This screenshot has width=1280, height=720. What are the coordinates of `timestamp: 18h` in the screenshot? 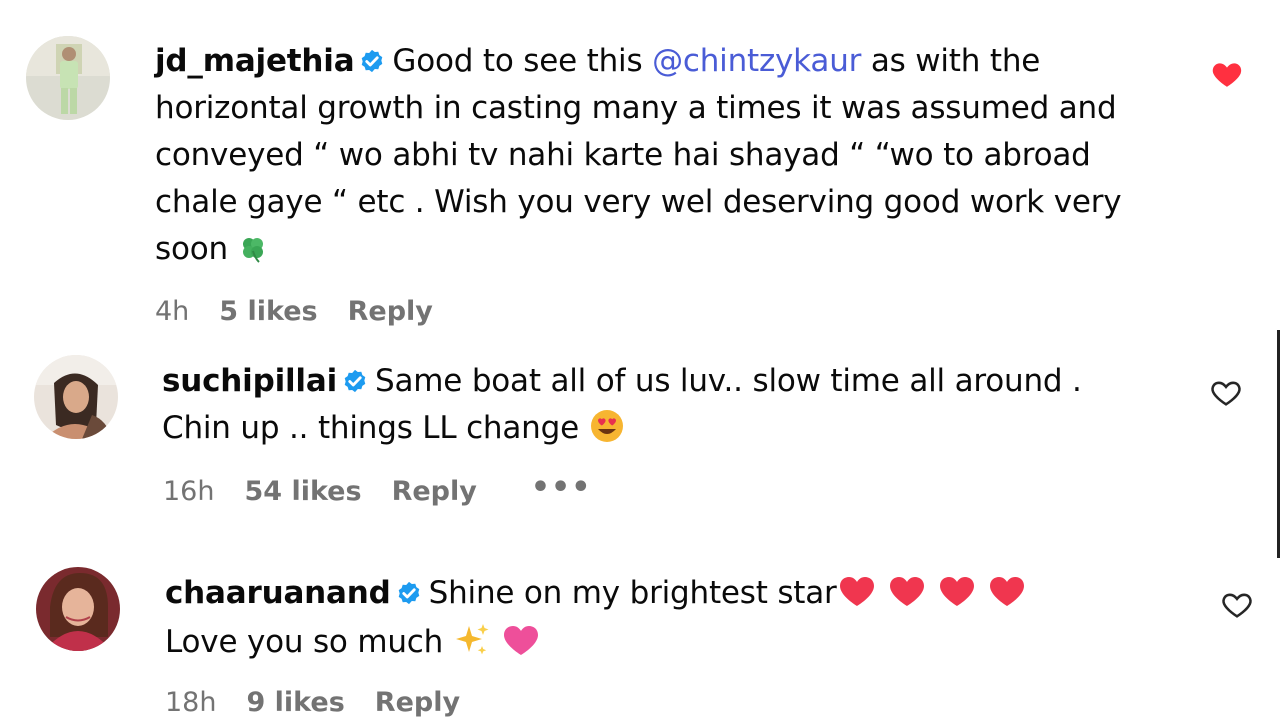 It's located at (191, 702).